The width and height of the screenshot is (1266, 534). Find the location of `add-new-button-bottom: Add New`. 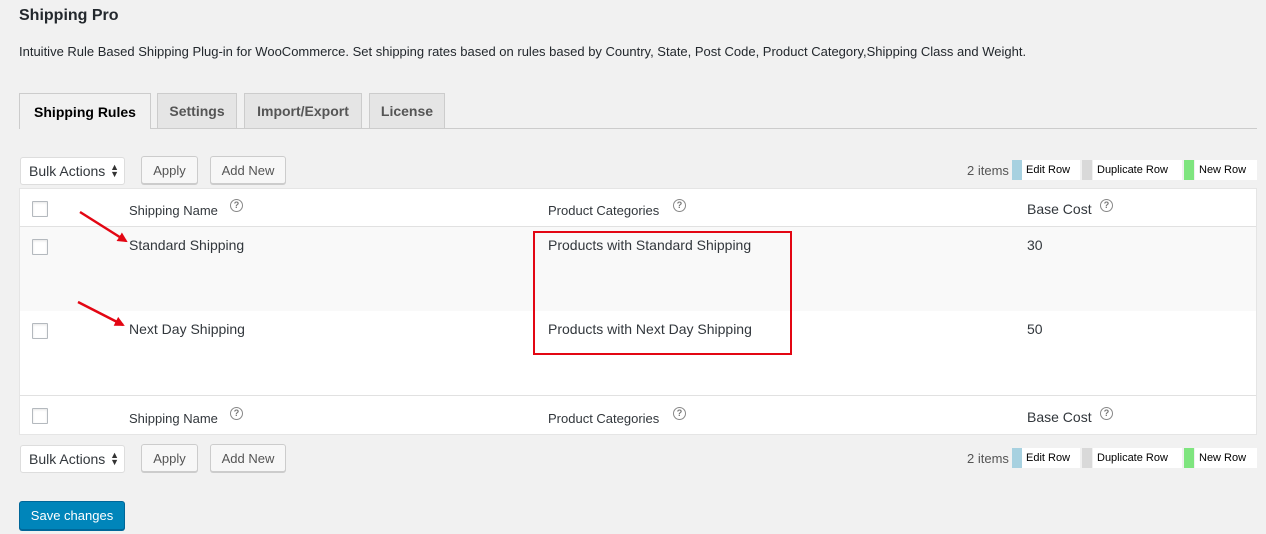

add-new-button-bottom: Add New is located at coordinates (248, 458).